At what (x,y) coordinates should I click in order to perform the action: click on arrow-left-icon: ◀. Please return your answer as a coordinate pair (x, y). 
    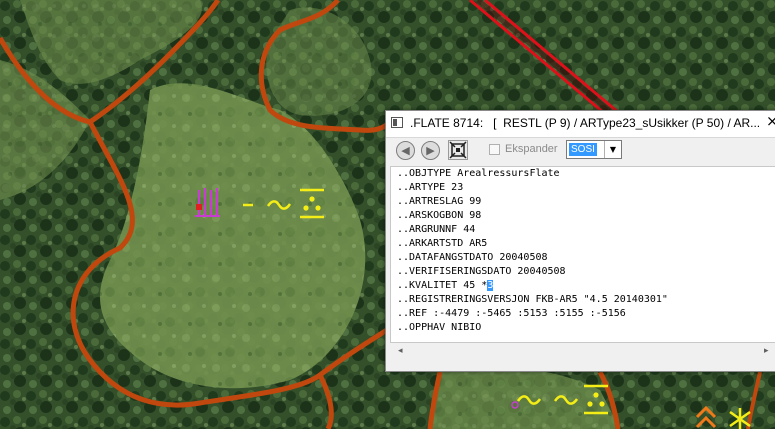
    Looking at the image, I should click on (405, 150).